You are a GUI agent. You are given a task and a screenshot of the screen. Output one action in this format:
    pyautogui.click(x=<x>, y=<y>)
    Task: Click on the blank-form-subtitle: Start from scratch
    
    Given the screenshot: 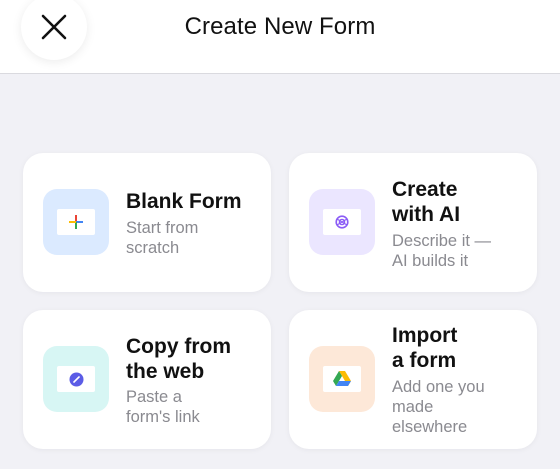 What is the action you would take?
    pyautogui.click(x=162, y=238)
    